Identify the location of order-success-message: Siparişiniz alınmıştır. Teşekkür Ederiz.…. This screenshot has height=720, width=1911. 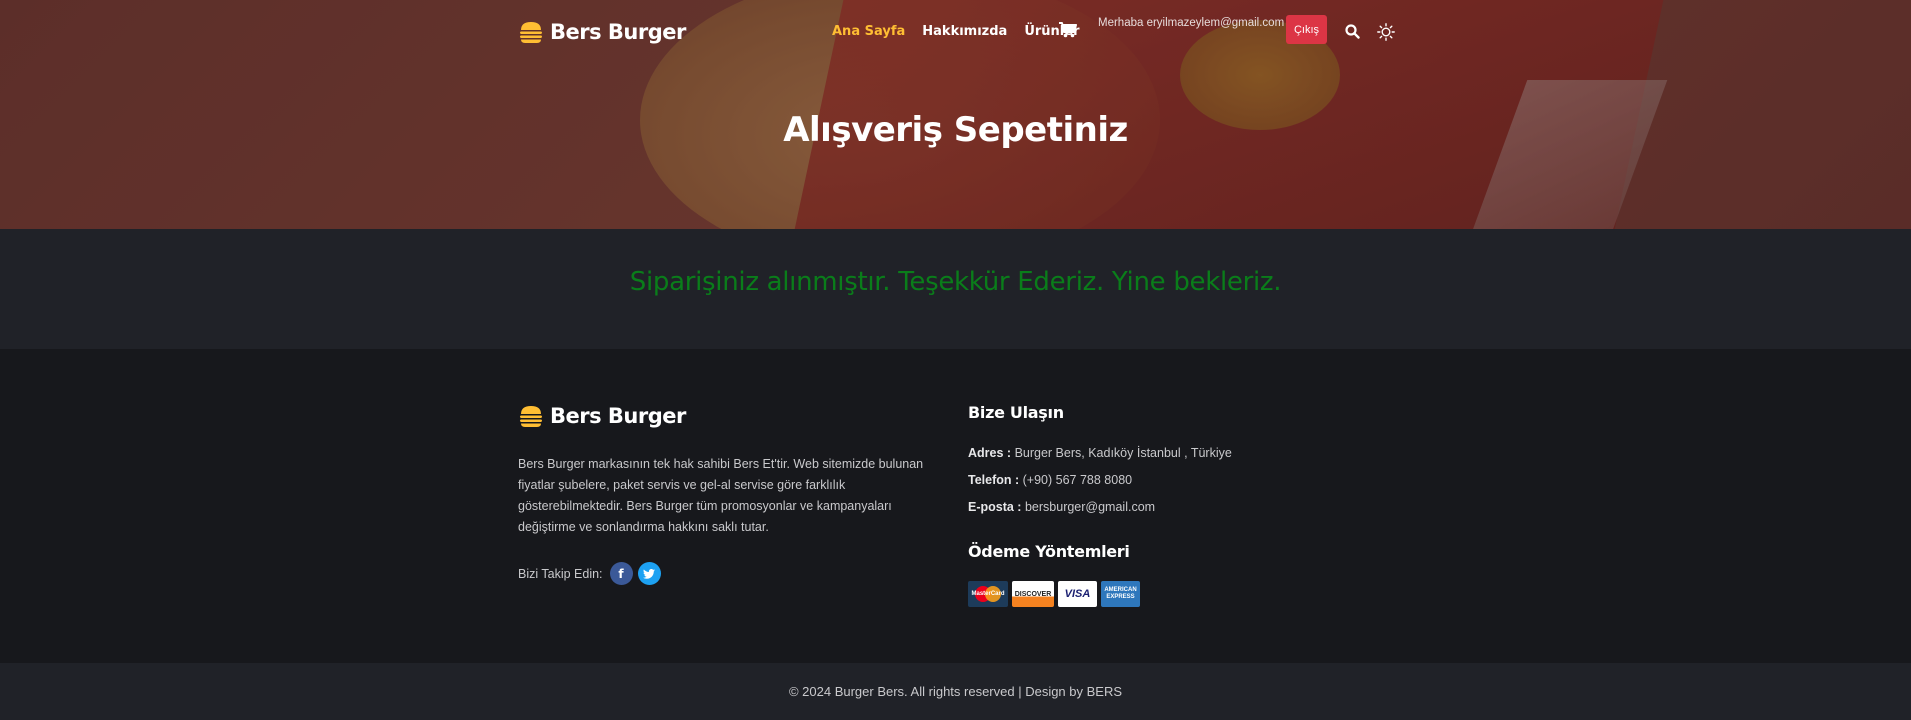
(955, 282).